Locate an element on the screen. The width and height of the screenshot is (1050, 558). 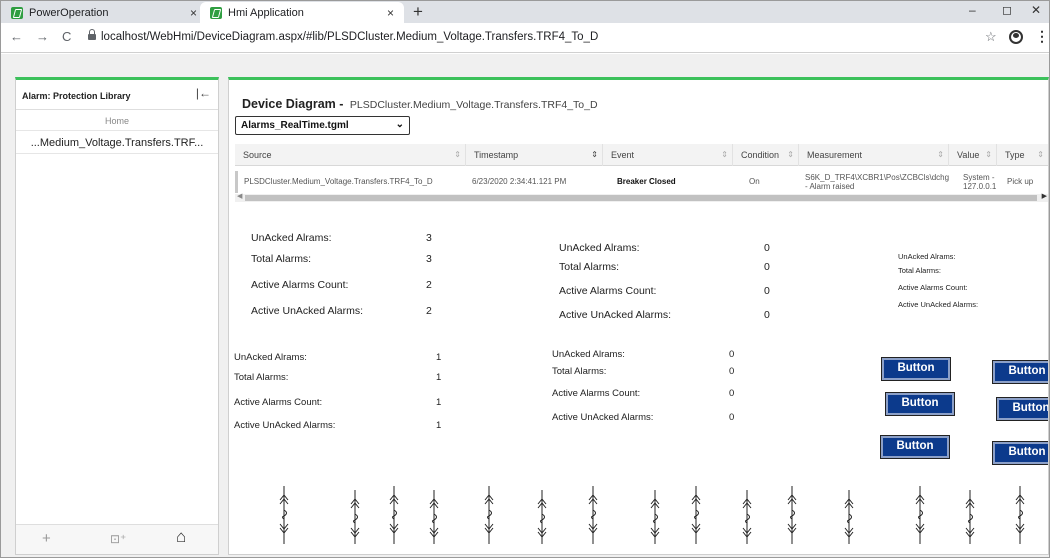
new-tab-button: + is located at coordinates (418, 12).